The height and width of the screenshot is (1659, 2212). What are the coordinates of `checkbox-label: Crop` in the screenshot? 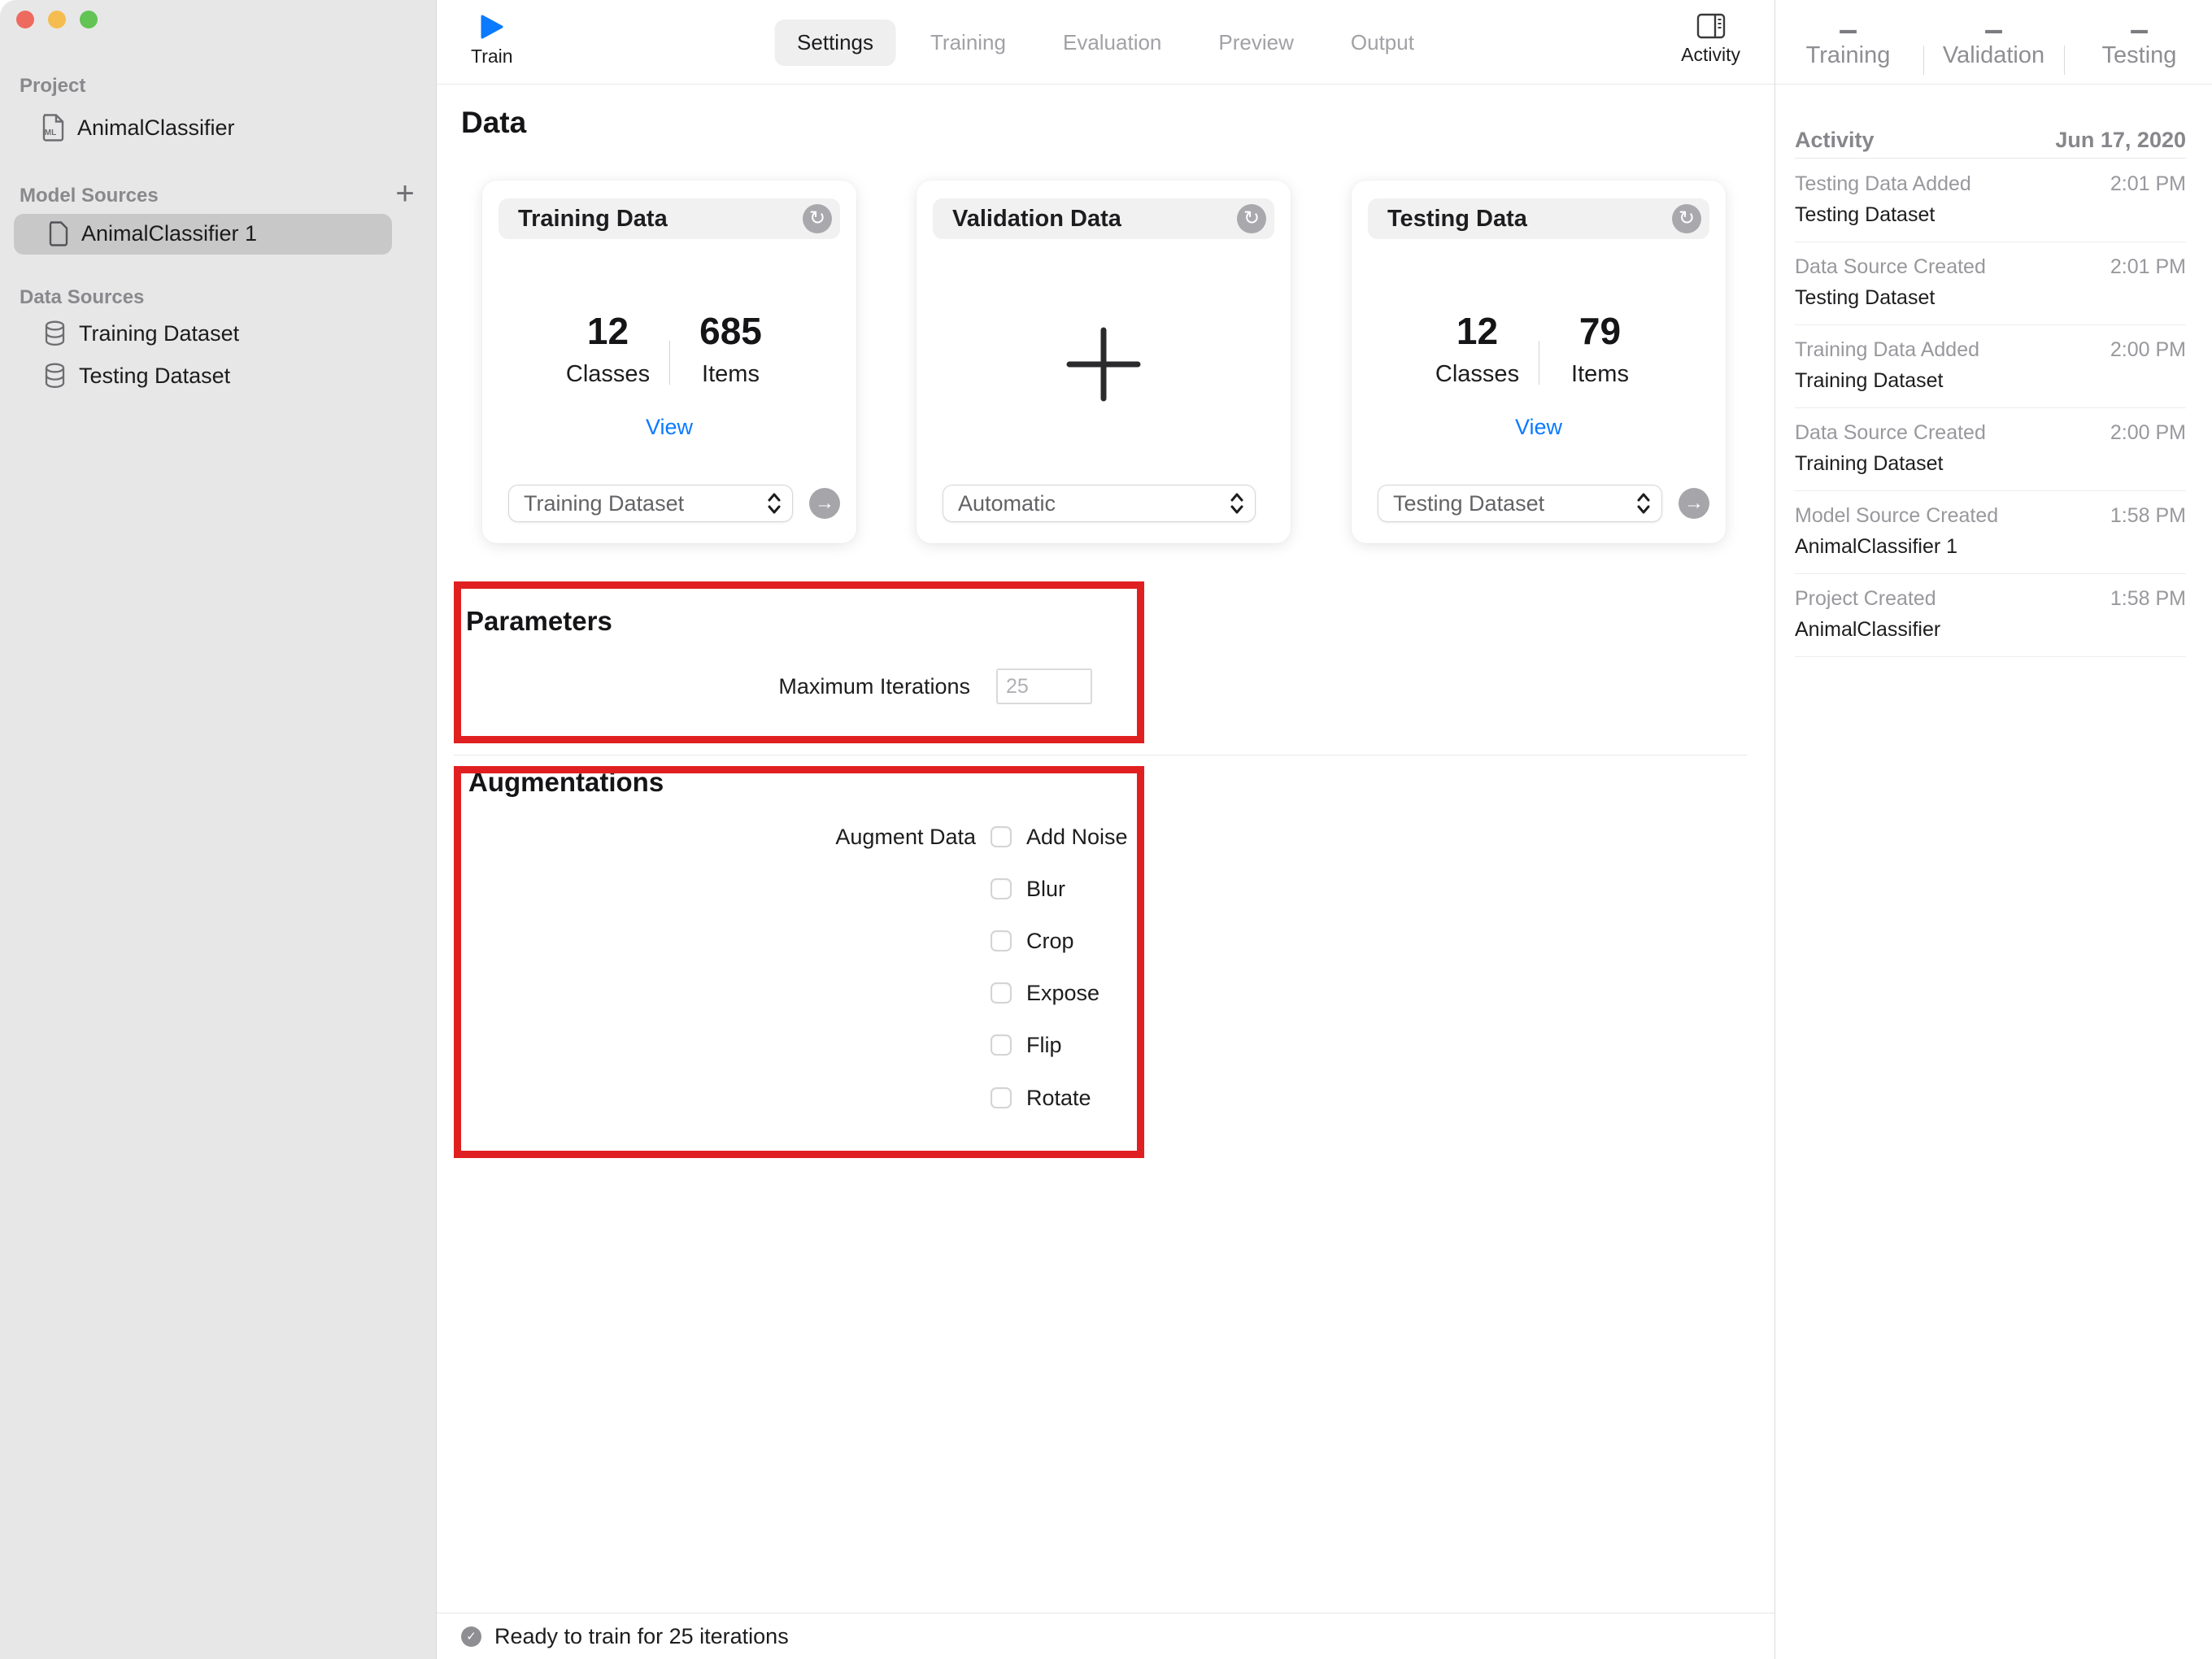 It's located at (1050, 941).